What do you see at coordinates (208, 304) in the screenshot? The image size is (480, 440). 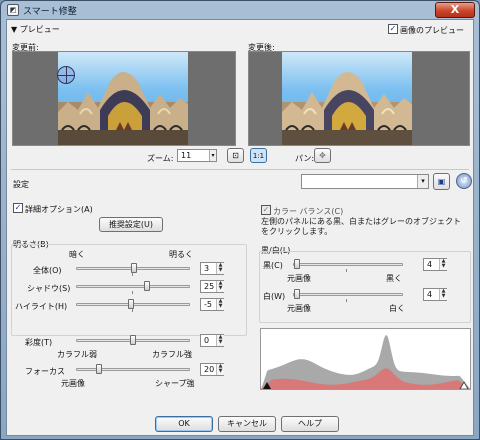 I see `highlight-value: -5` at bounding box center [208, 304].